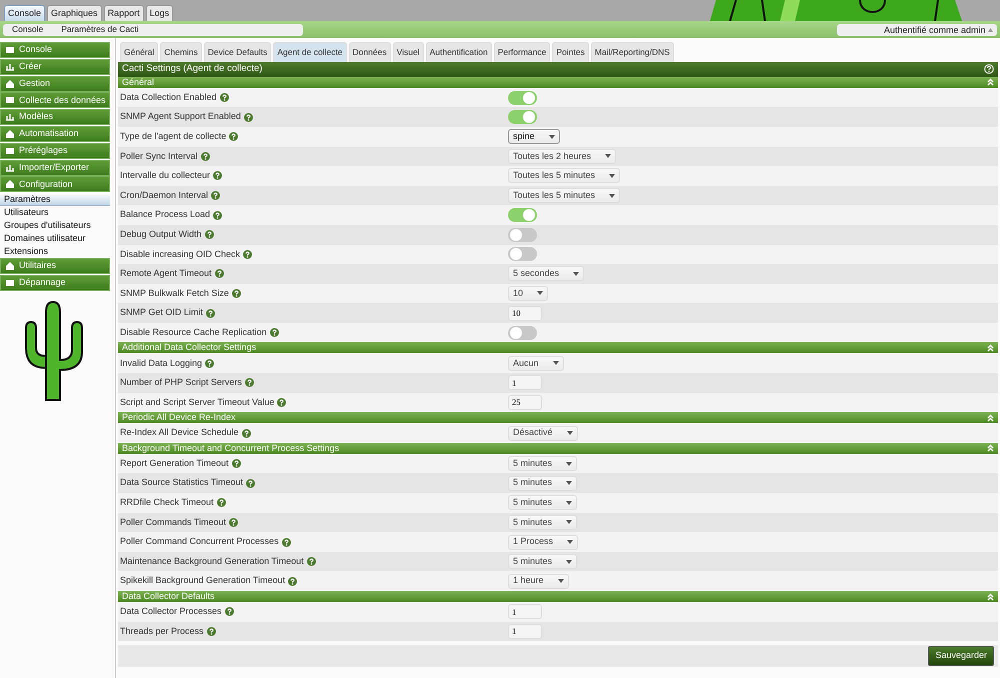 The height and width of the screenshot is (678, 1000). I want to click on menu-header: Configuration, so click(55, 184).